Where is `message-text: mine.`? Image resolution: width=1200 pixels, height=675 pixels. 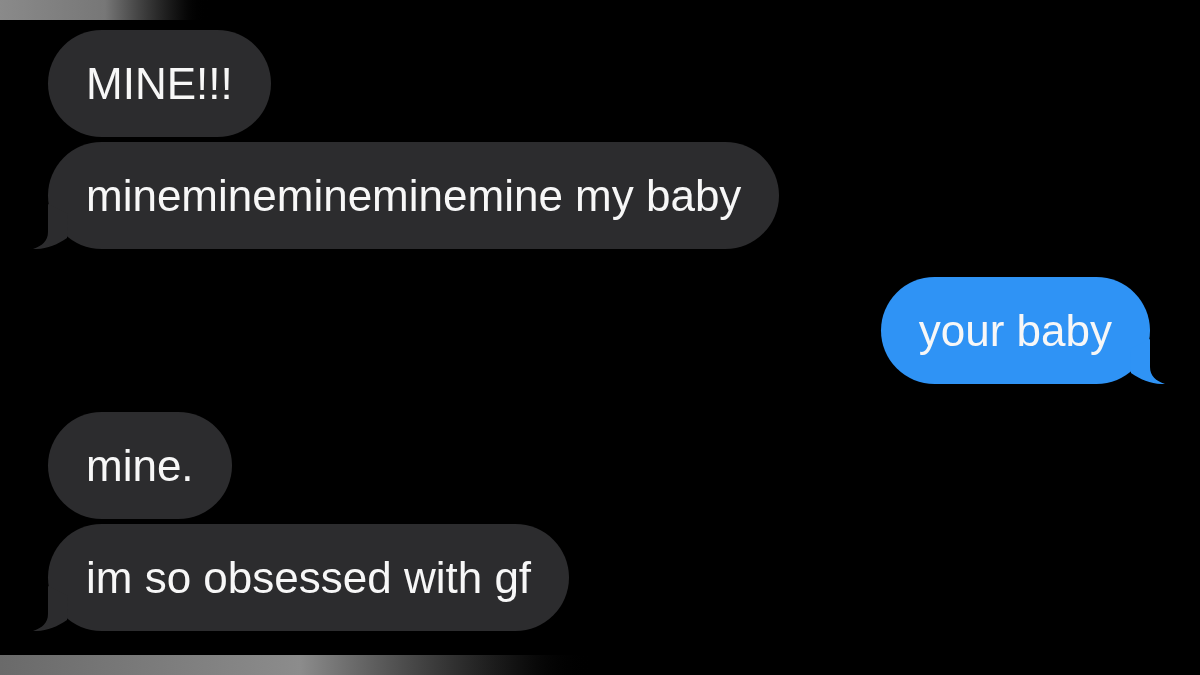
message-text: mine. is located at coordinates (140, 465).